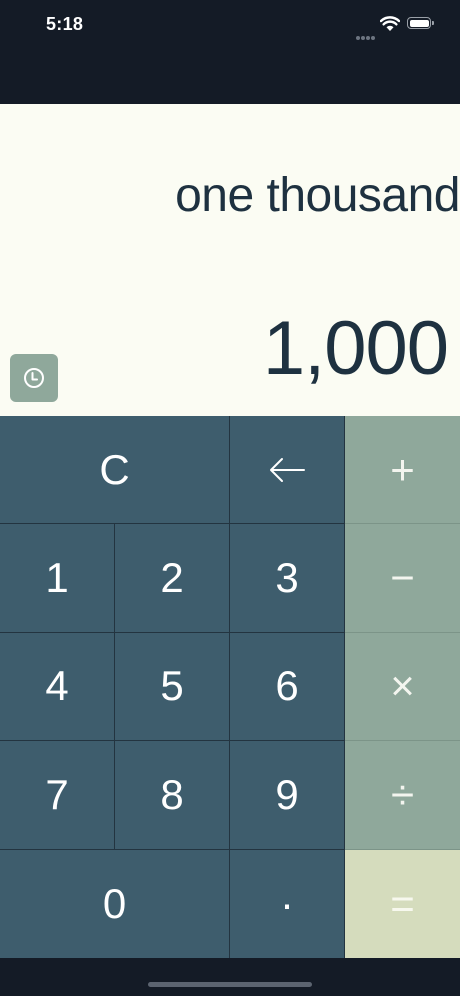  What do you see at coordinates (172, 578) in the screenshot?
I see `digit-2-button: 2` at bounding box center [172, 578].